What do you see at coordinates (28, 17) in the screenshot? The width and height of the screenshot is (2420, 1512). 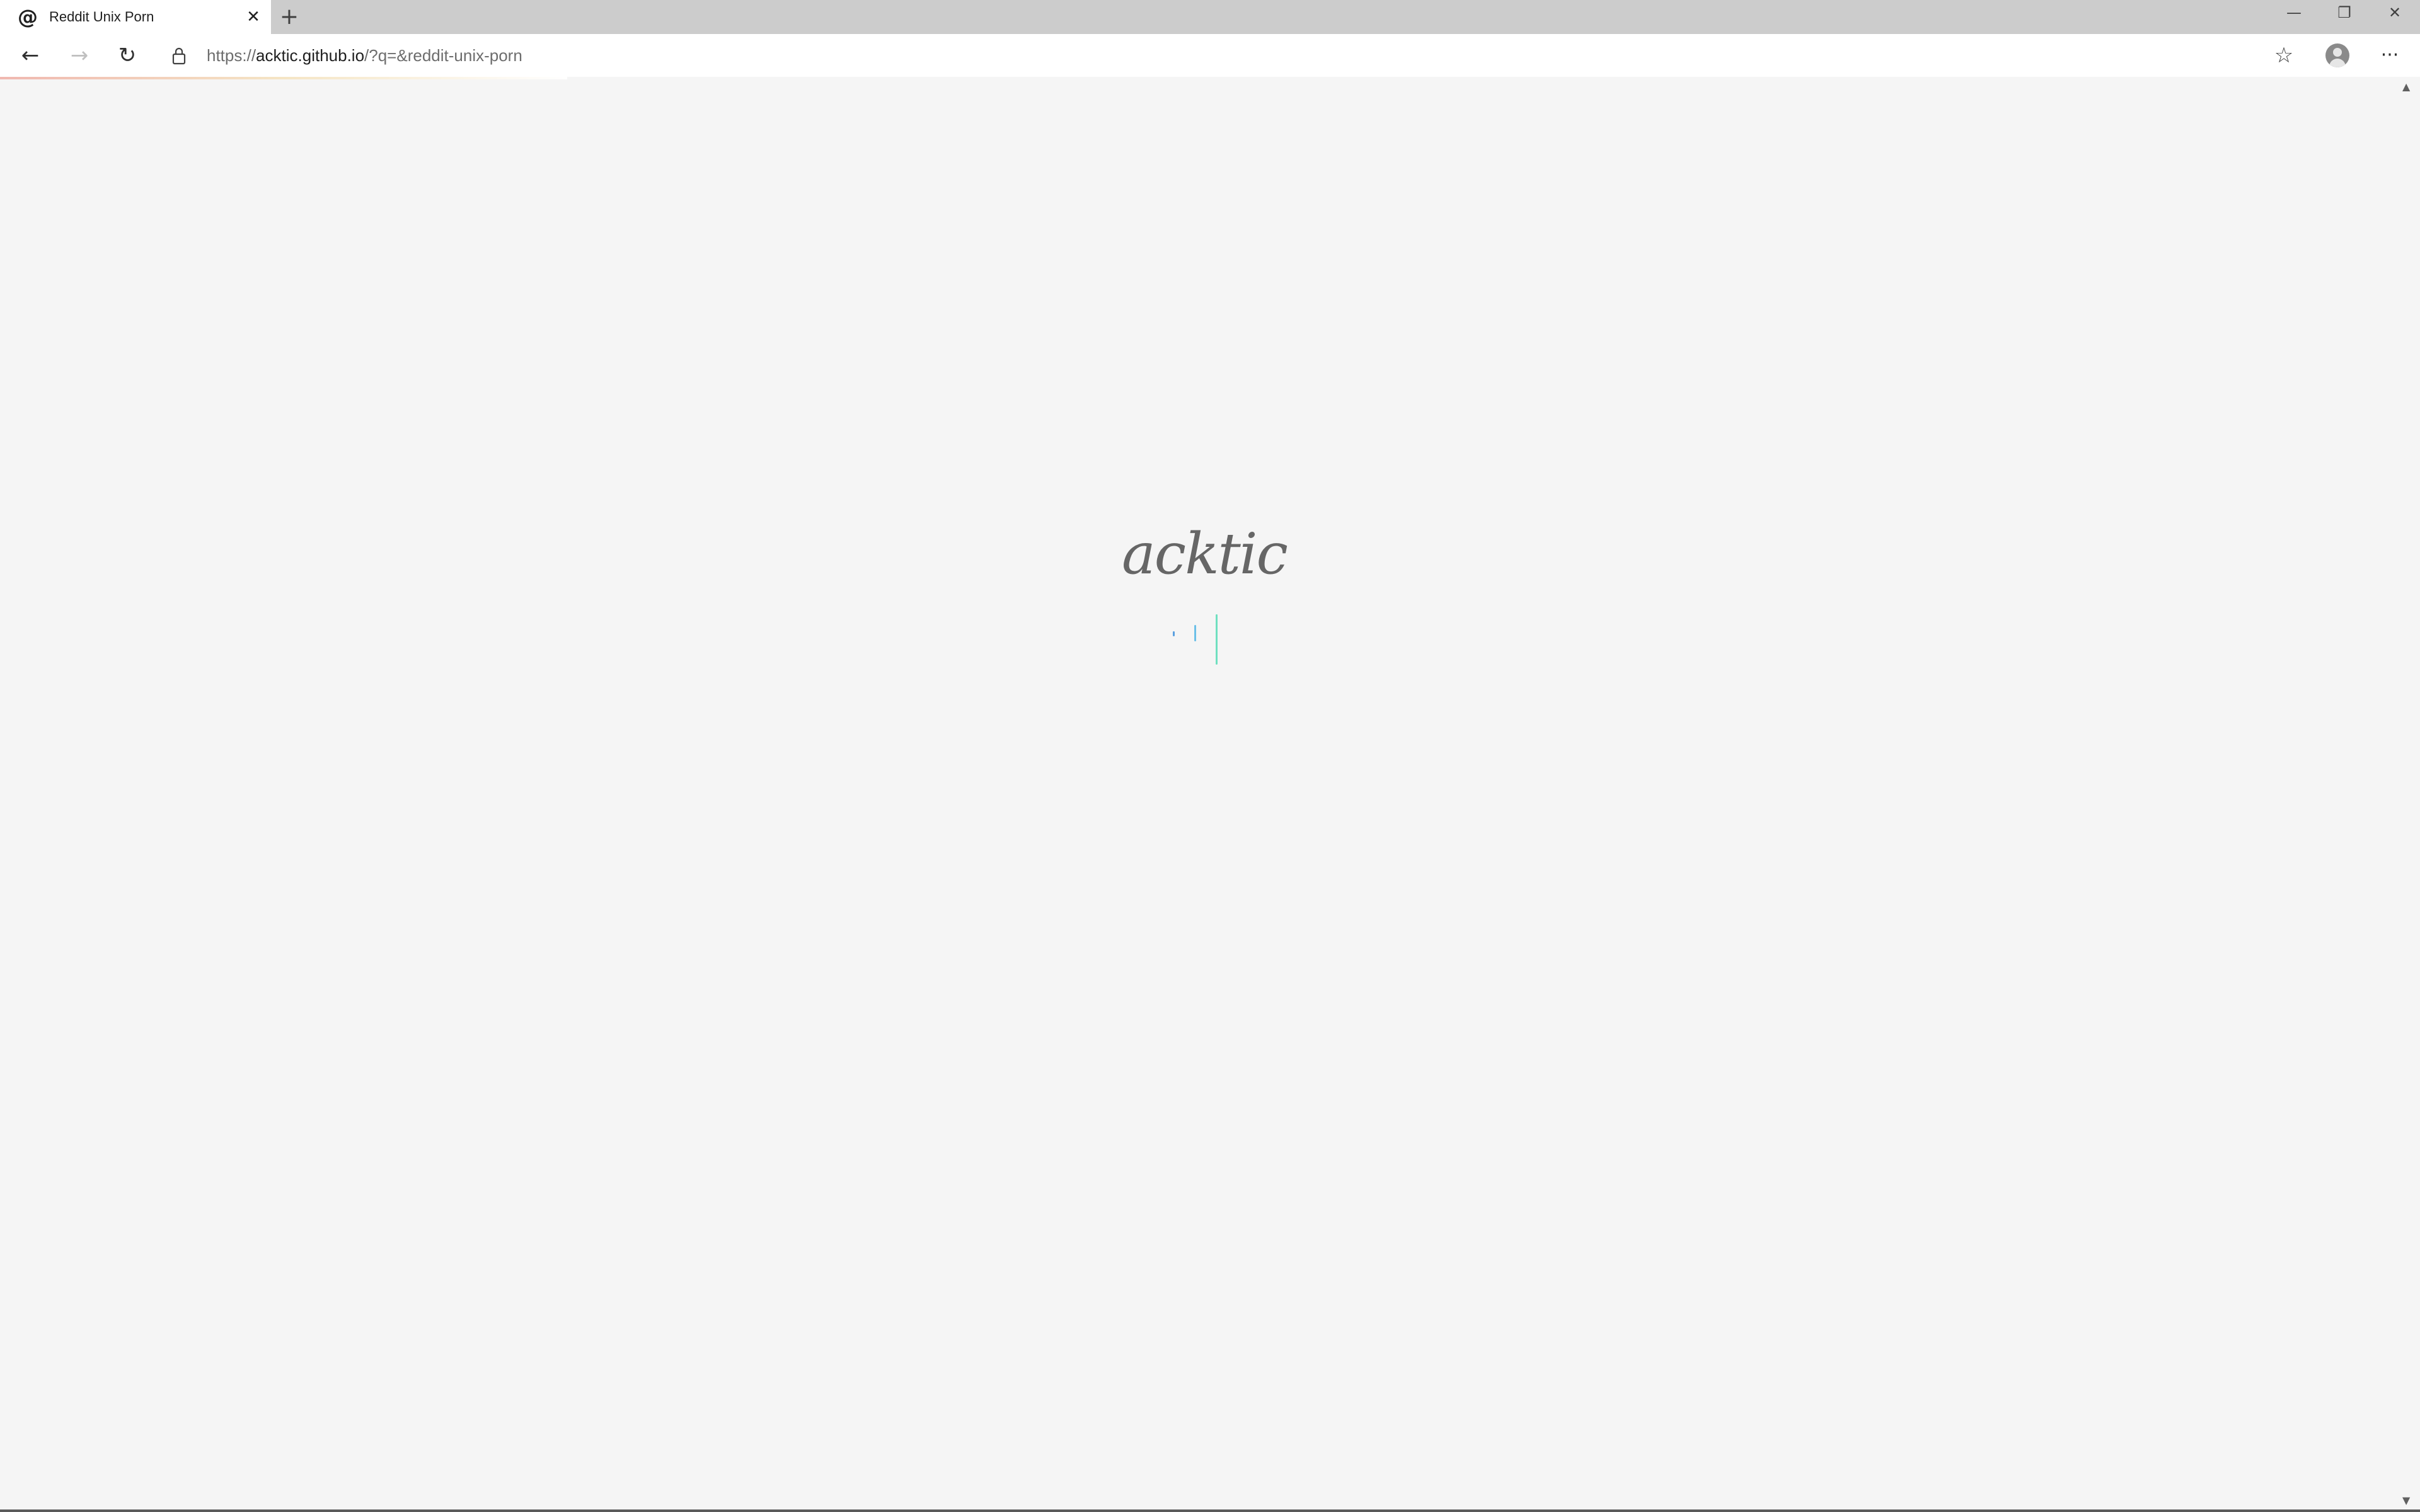 I see `at-sign-icon: @` at bounding box center [28, 17].